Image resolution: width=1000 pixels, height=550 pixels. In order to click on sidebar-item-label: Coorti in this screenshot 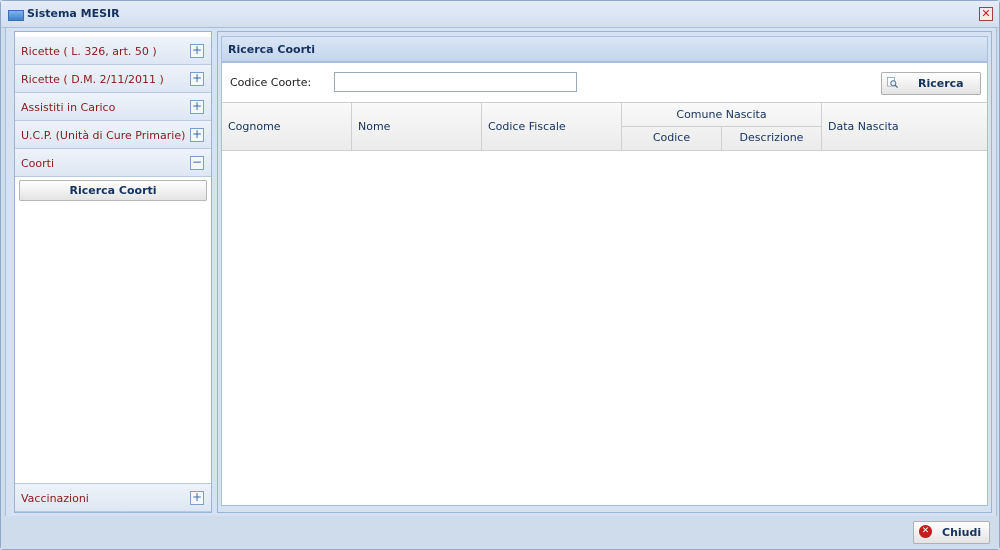, I will do `click(38, 163)`.